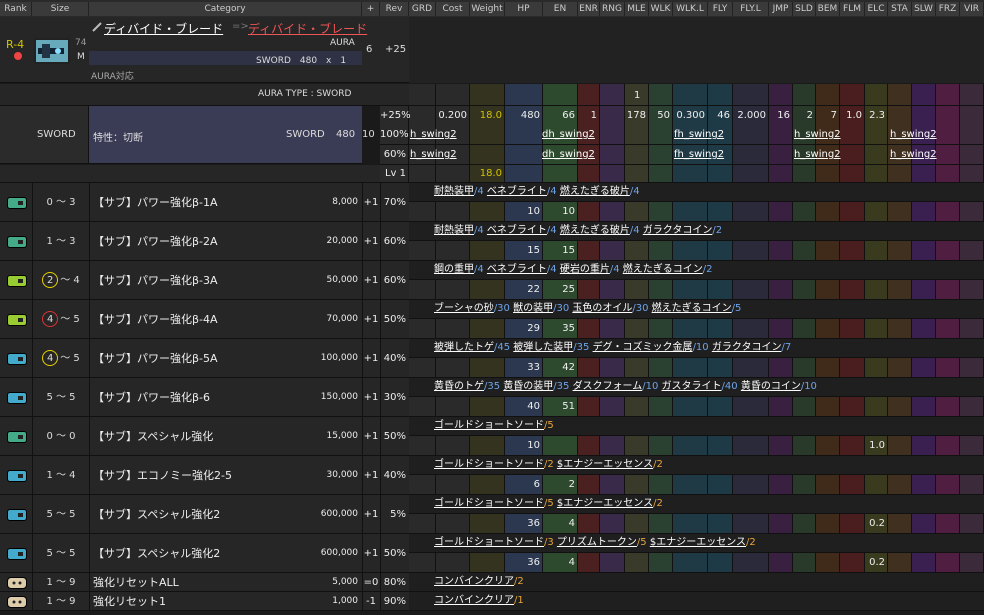  I want to click on material-link: 黄昏のトゲ, so click(459, 386).